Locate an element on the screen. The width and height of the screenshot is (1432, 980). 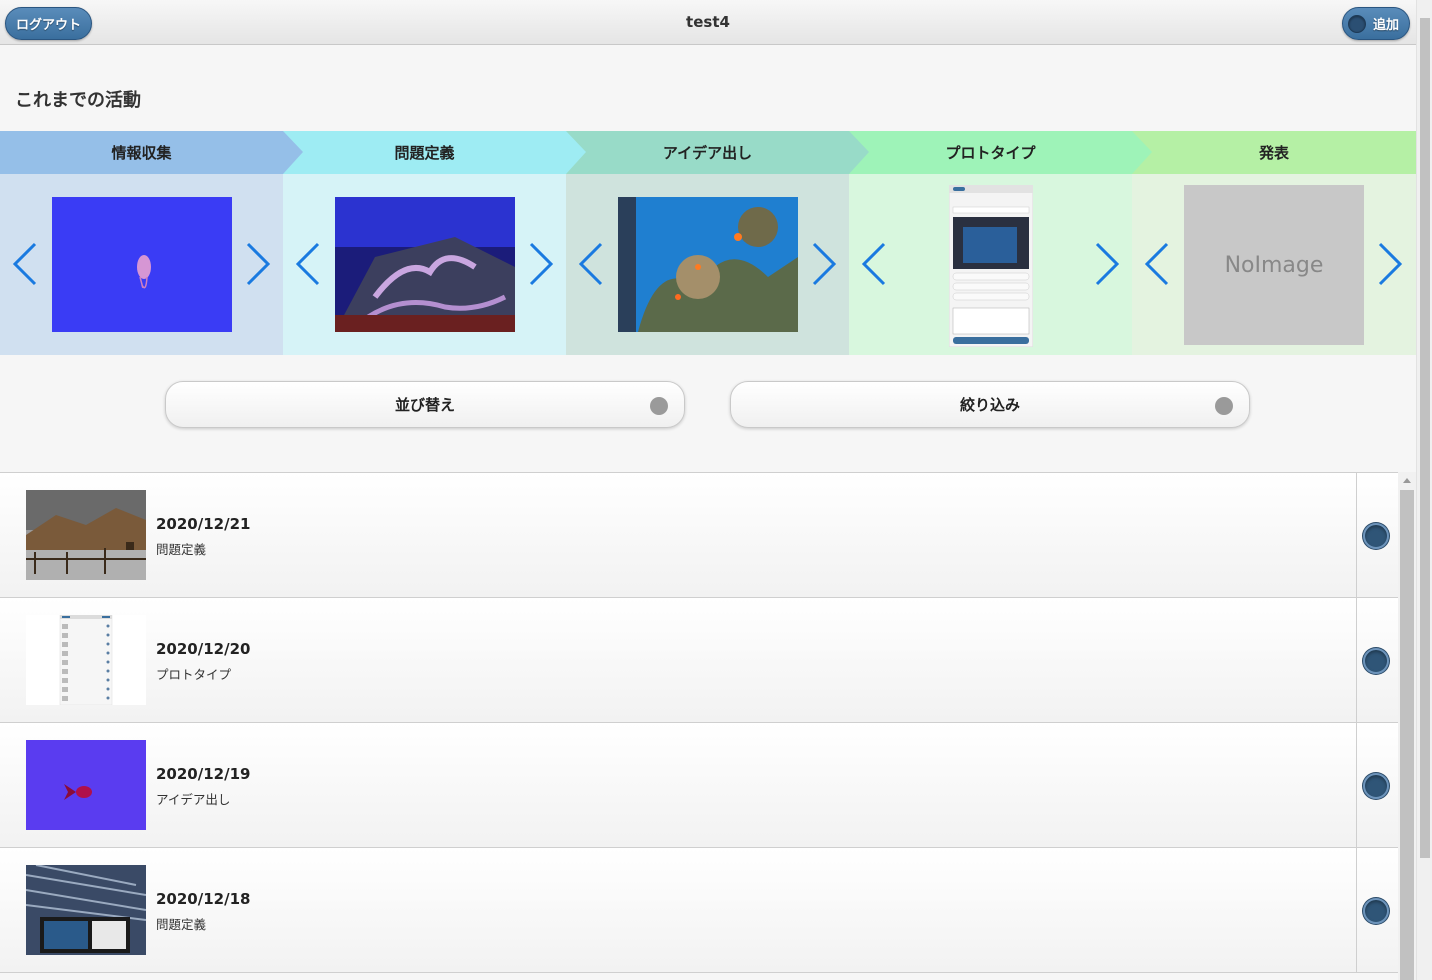
list-item: 2020/12/21 問題定義 is located at coordinates (699, 535).